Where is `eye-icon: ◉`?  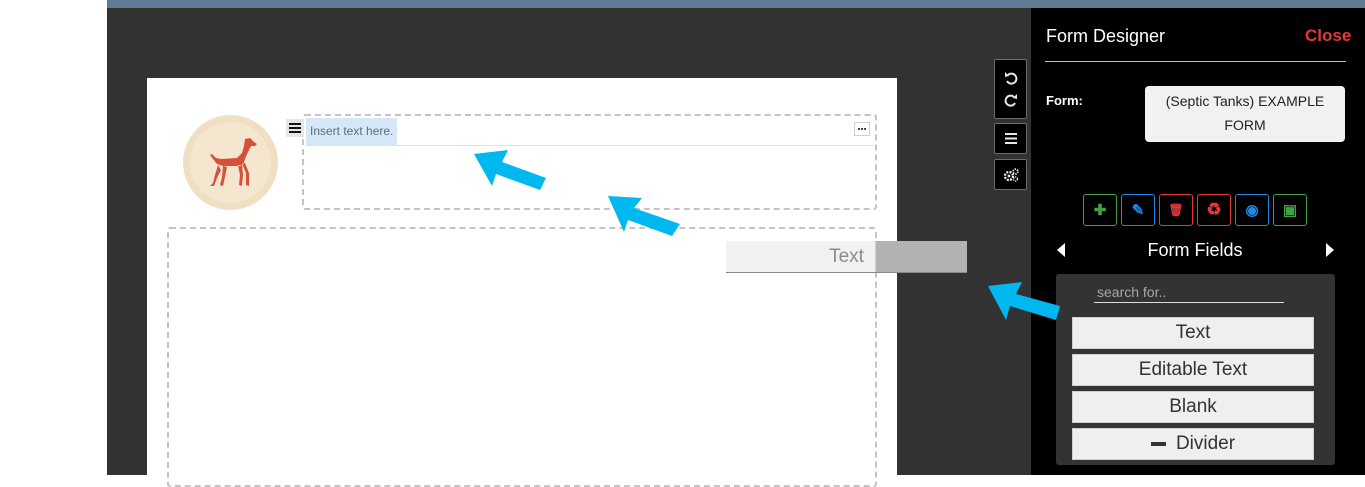 eye-icon: ◉ is located at coordinates (1252, 210).